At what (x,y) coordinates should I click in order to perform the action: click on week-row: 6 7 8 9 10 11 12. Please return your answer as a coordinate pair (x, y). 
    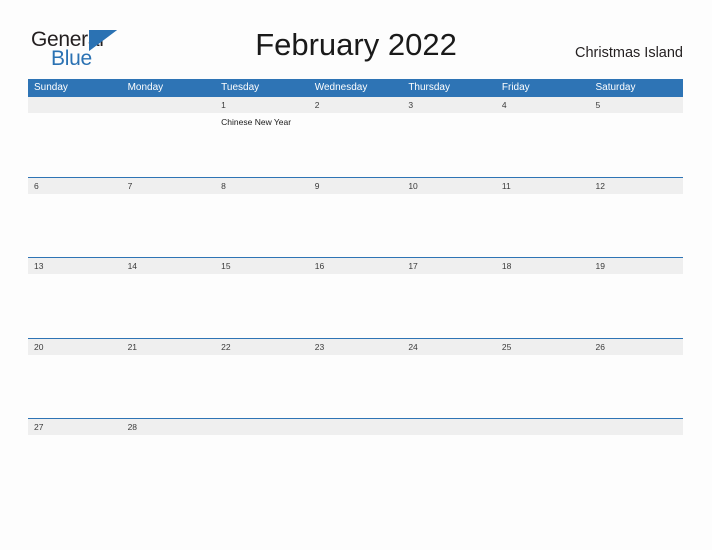
    Looking at the image, I should click on (355, 217).